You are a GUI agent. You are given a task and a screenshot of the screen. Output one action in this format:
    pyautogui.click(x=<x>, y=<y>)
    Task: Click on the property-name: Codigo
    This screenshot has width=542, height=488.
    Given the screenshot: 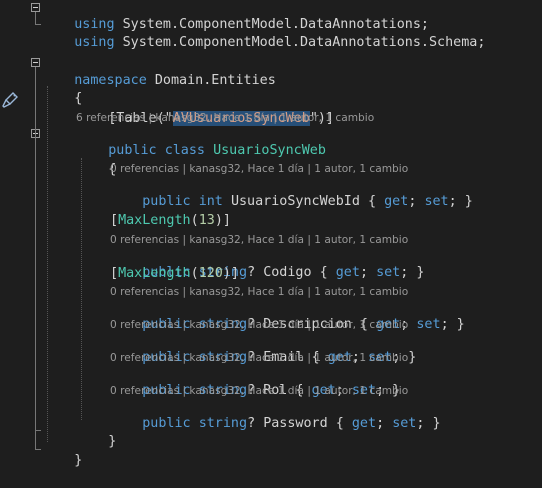 What is the action you would take?
    pyautogui.click(x=287, y=272)
    